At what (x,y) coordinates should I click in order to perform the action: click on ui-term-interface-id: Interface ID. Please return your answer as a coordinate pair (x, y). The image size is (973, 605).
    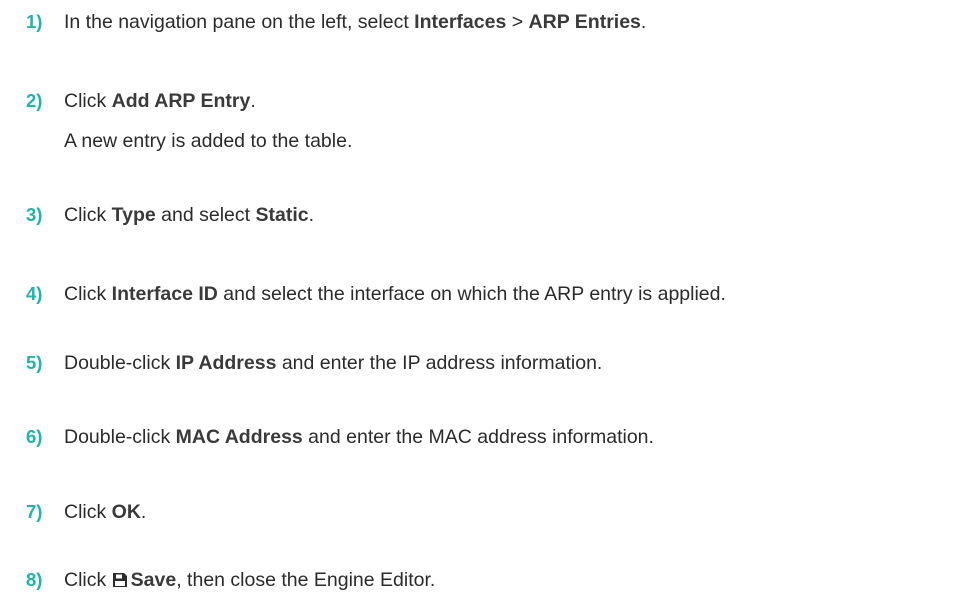
    Looking at the image, I should click on (164, 294).